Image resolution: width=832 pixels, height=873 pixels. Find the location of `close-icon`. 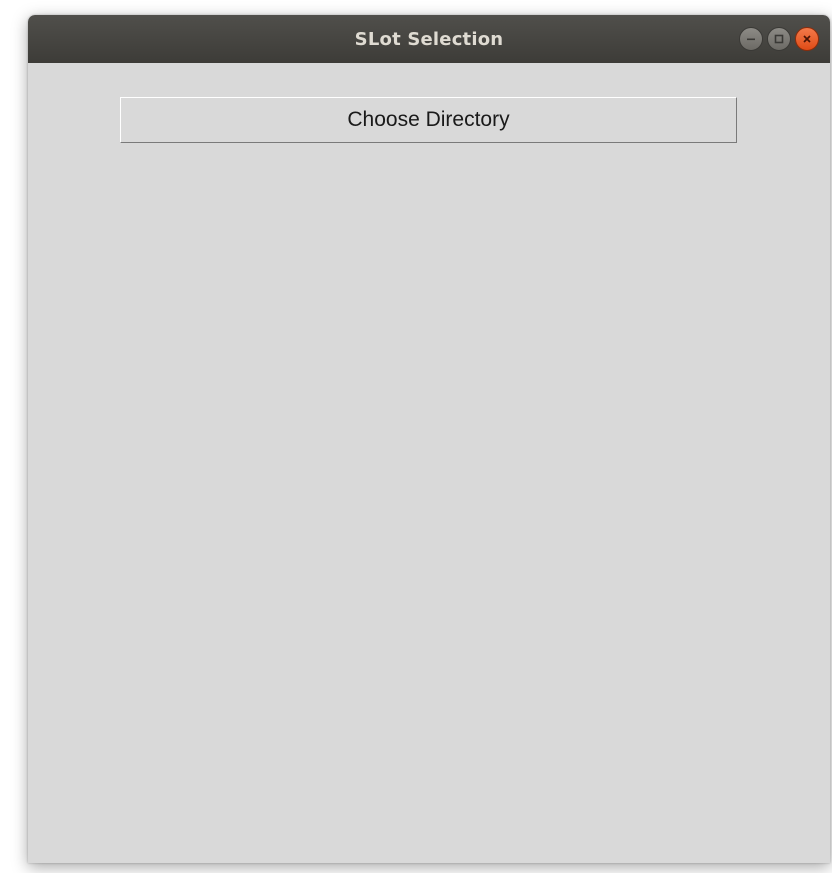

close-icon is located at coordinates (807, 39).